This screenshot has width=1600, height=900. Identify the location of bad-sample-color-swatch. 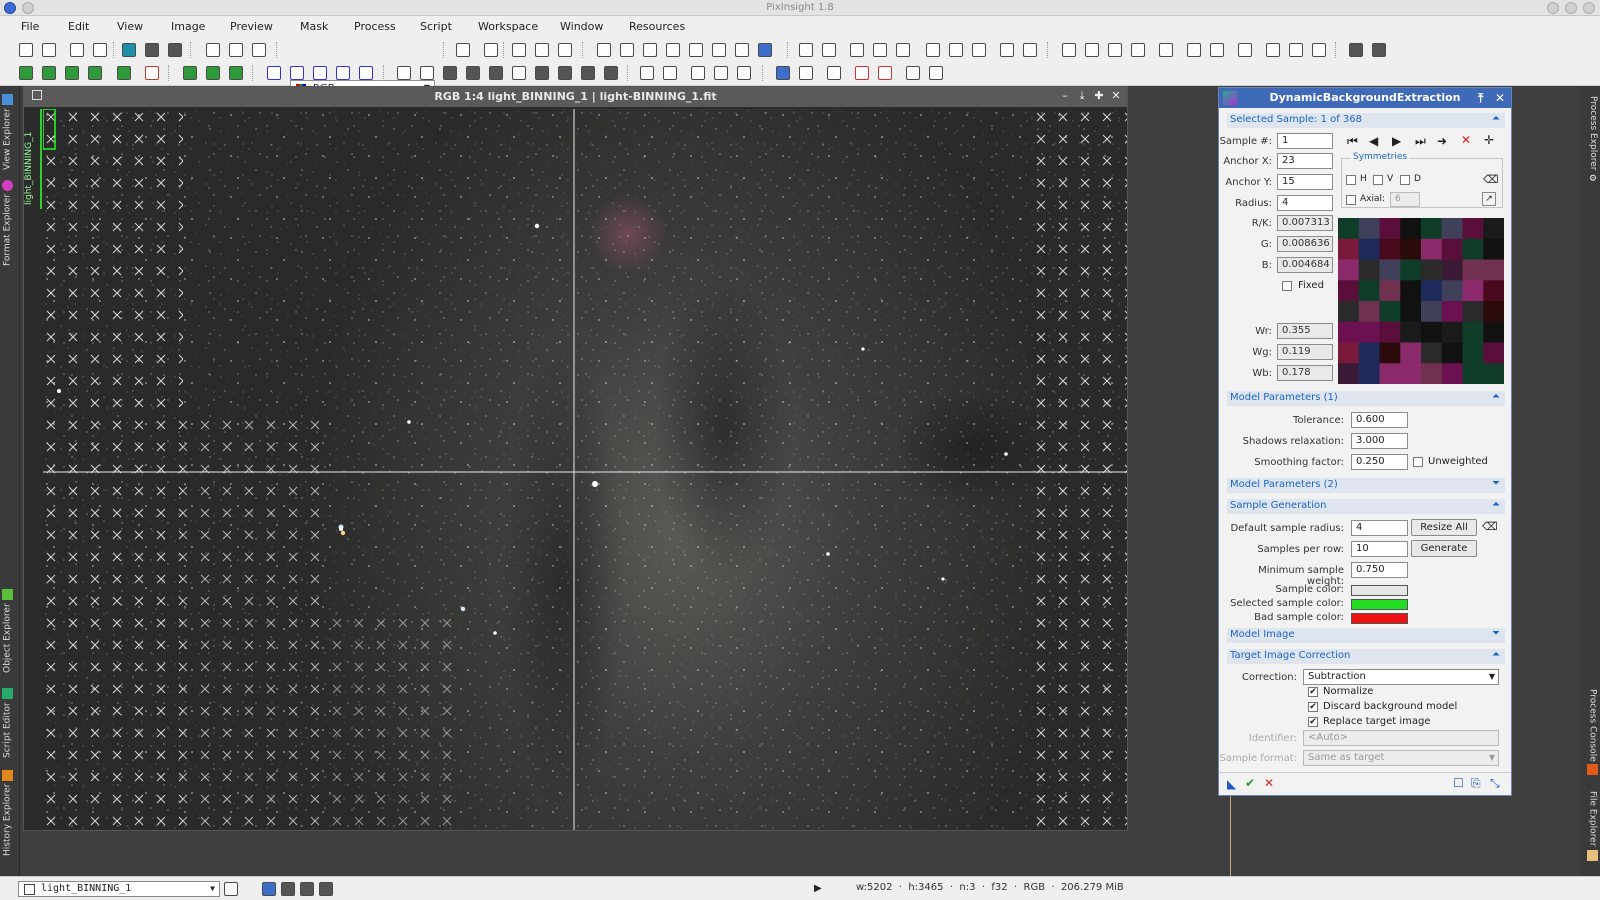
(1379, 618).